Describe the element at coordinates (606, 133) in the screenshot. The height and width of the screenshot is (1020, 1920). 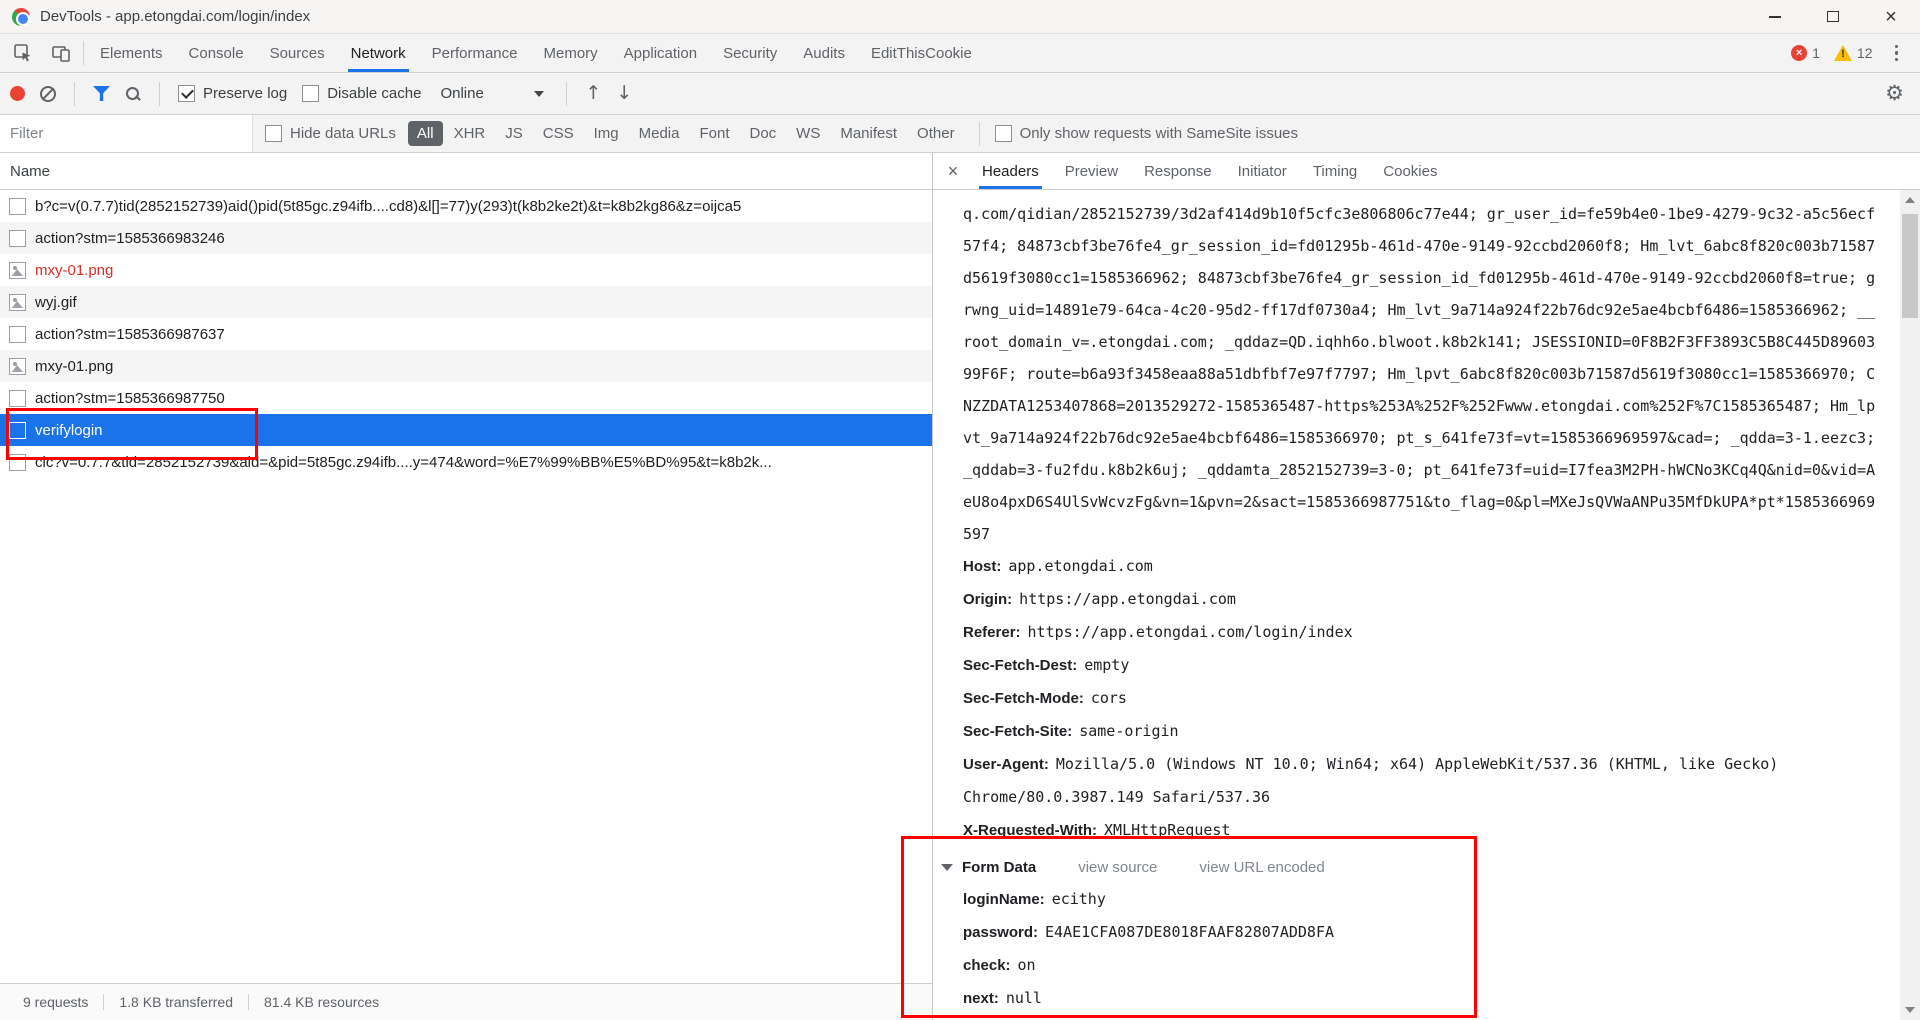
I see `type-filter-img: Img` at that location.